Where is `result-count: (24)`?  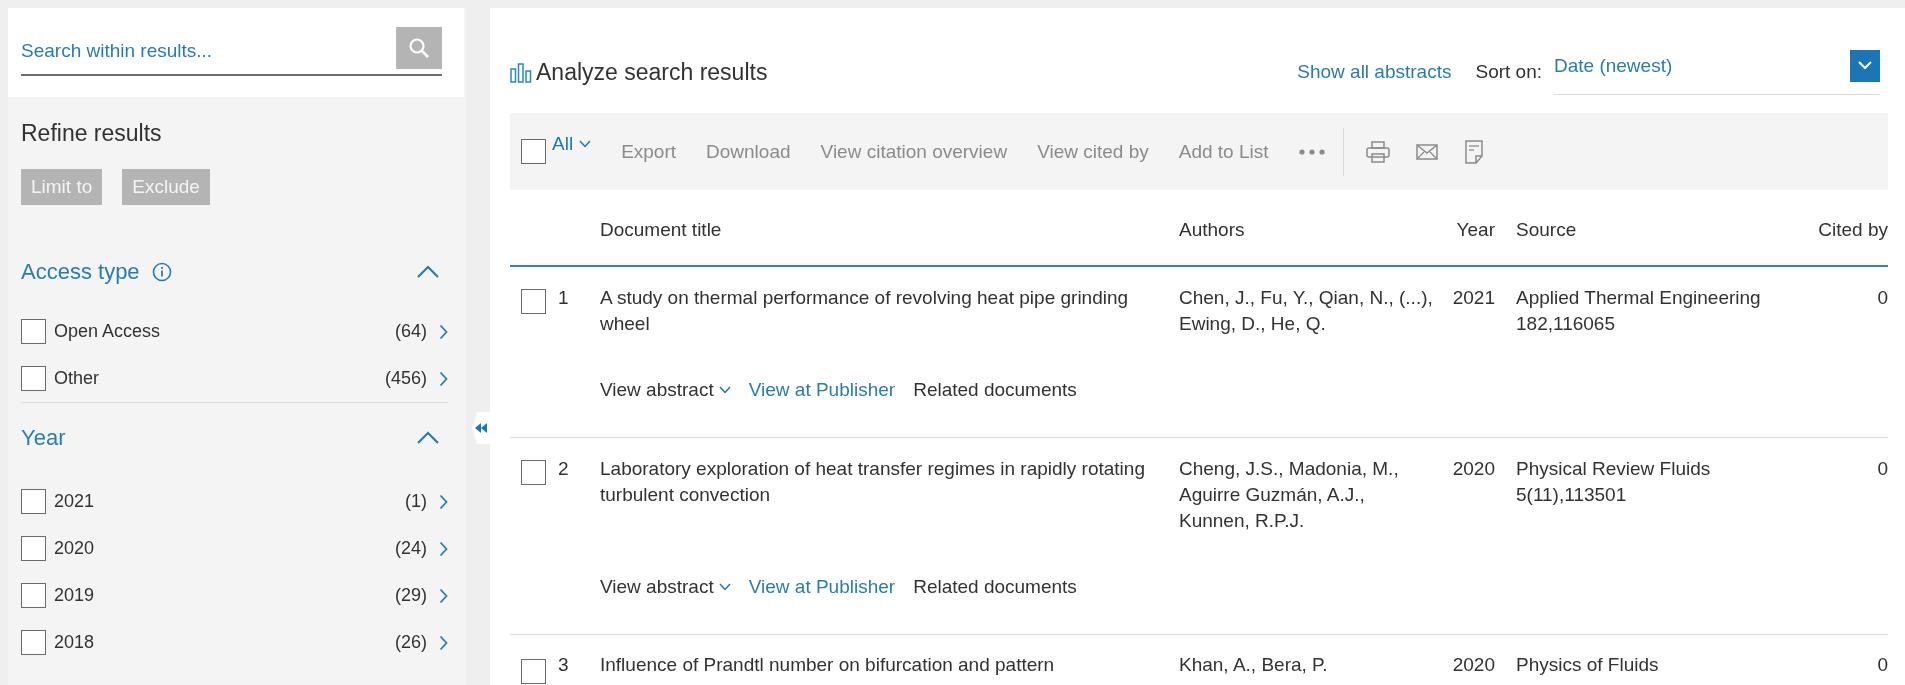
result-count: (24) is located at coordinates (411, 548).